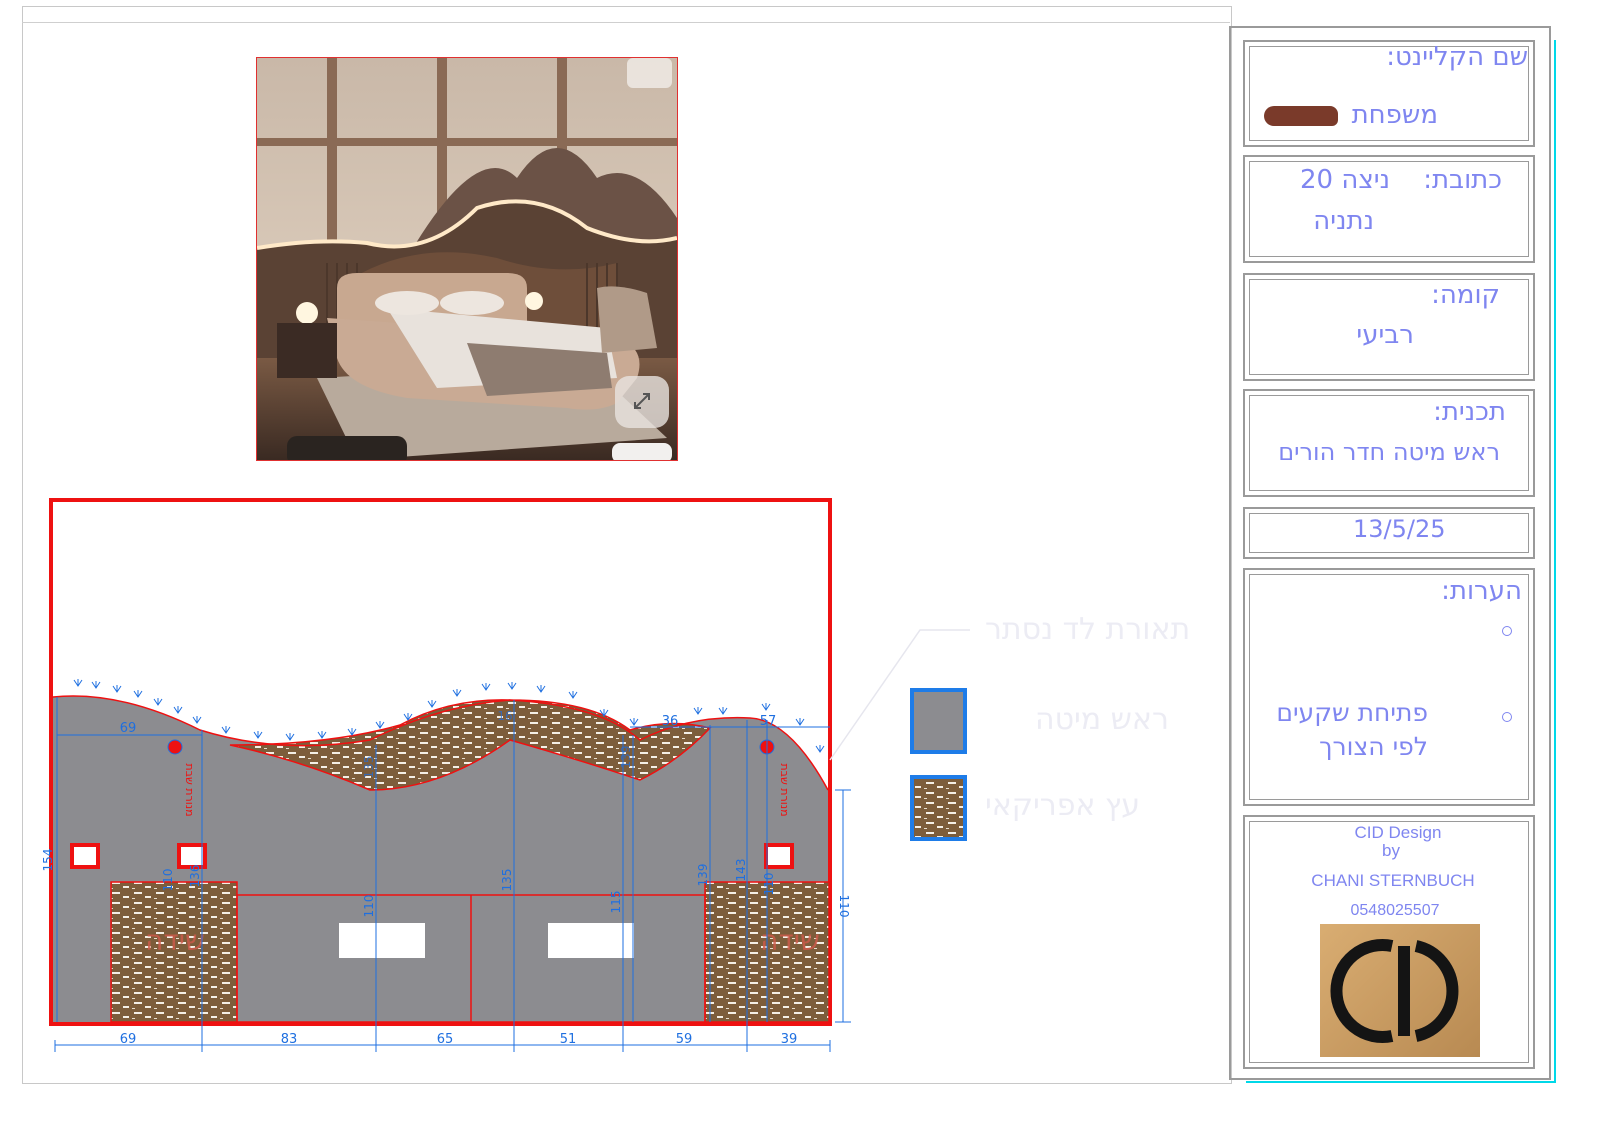 The width and height of the screenshot is (1600, 1125). I want to click on credit-line2: by, so click(1391, 850).